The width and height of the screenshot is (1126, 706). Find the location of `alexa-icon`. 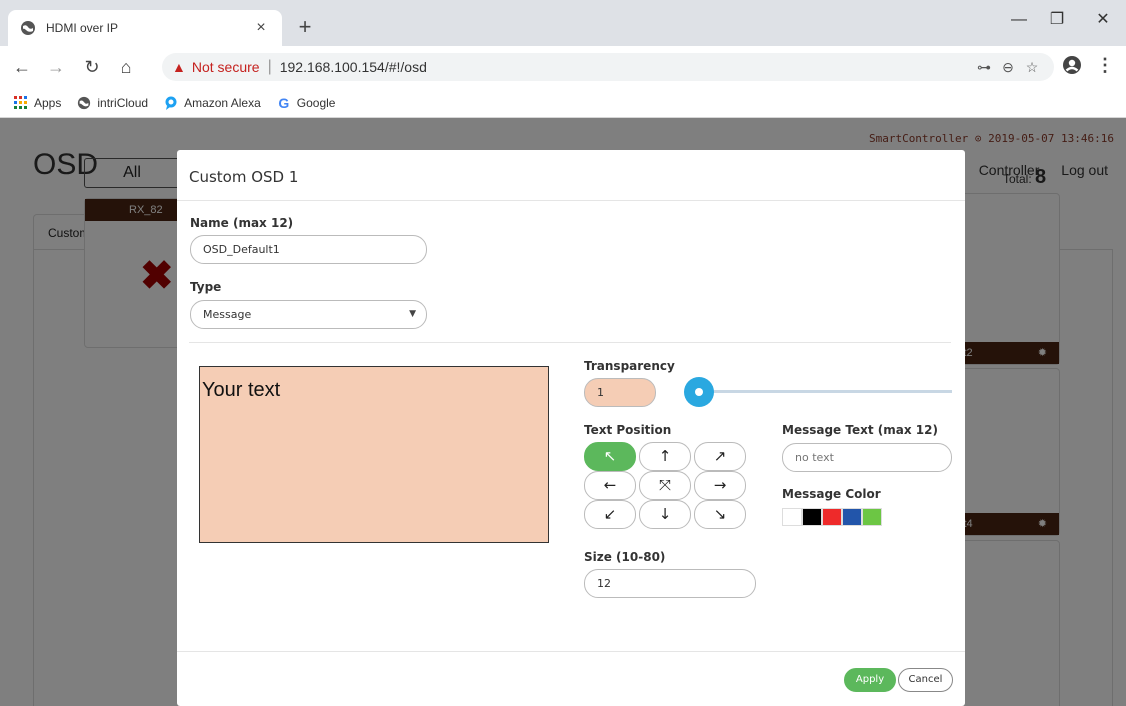

alexa-icon is located at coordinates (171, 103).